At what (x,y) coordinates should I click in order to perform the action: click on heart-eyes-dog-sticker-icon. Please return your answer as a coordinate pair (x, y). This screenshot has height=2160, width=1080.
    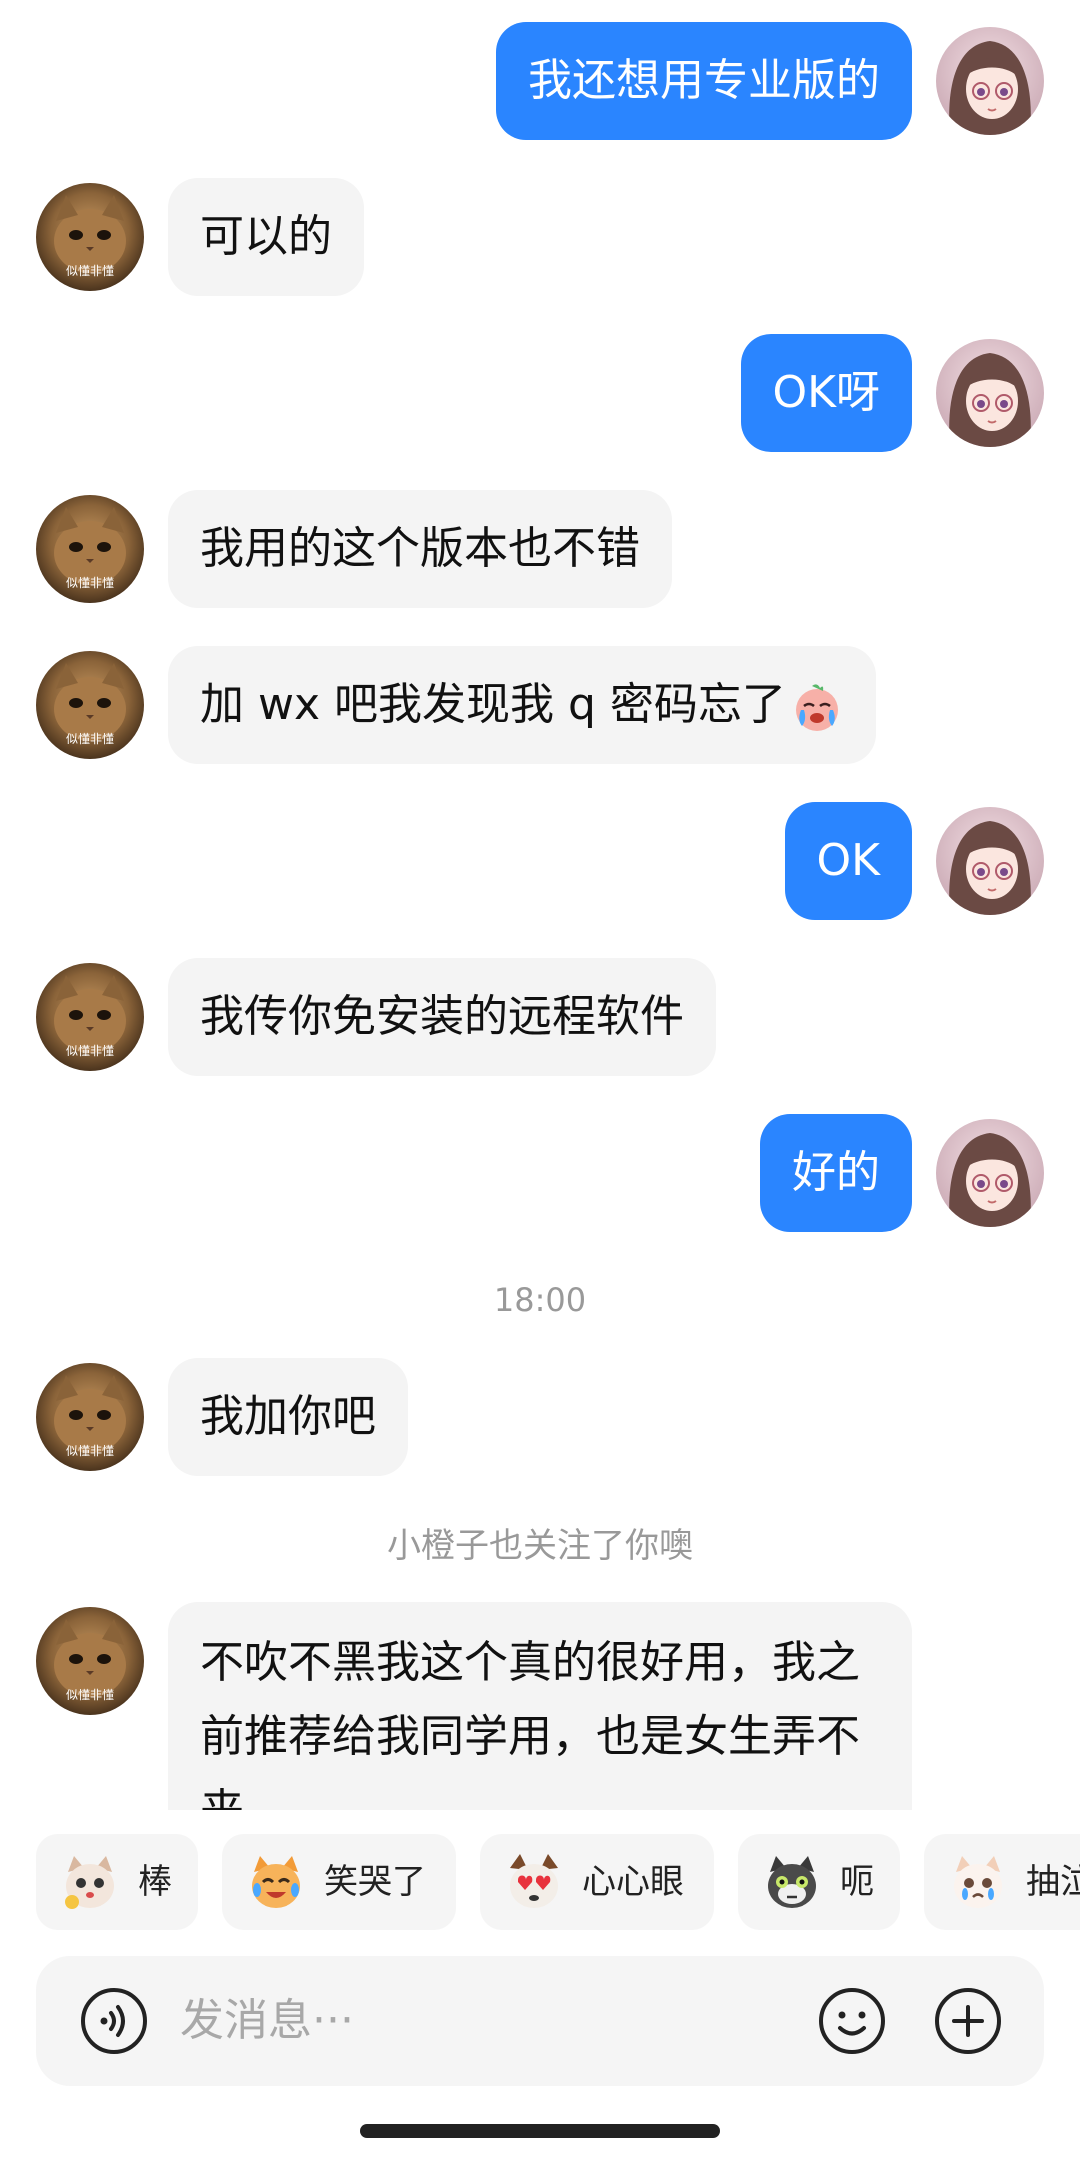
    Looking at the image, I should click on (534, 1881).